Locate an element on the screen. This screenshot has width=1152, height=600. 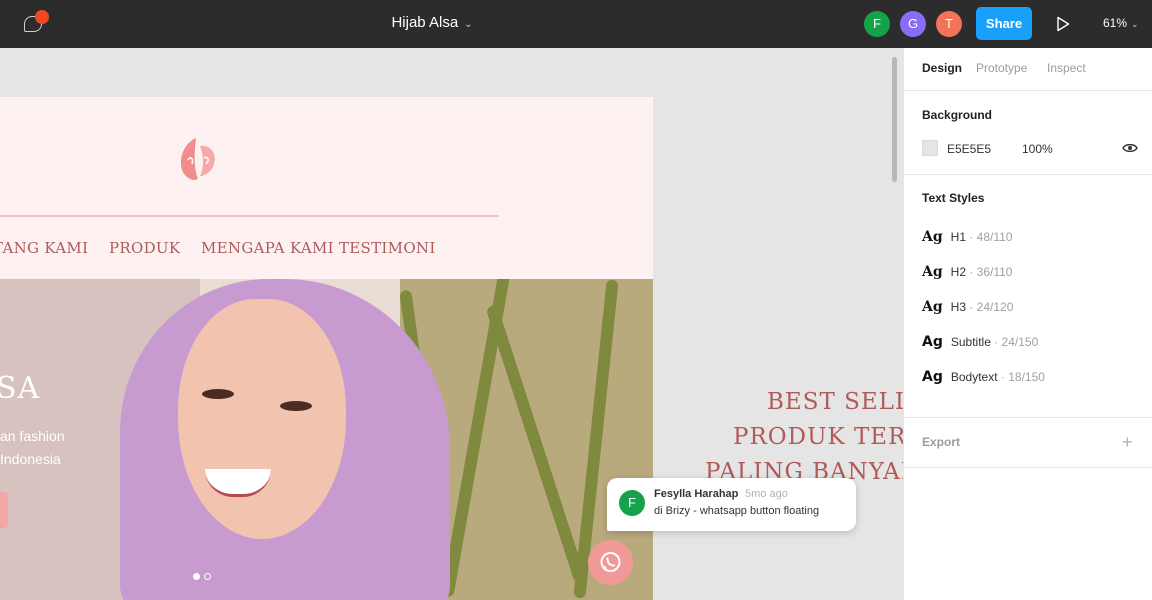
background-opacity-value: 100% is located at coordinates (1037, 149).